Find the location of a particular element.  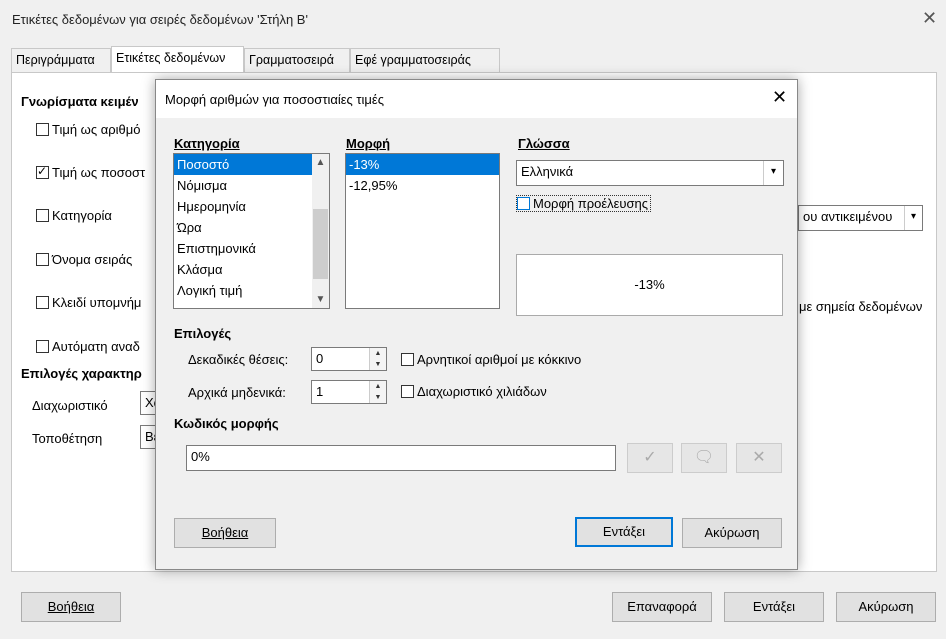

language-header: Γλώσσα is located at coordinates (544, 143).